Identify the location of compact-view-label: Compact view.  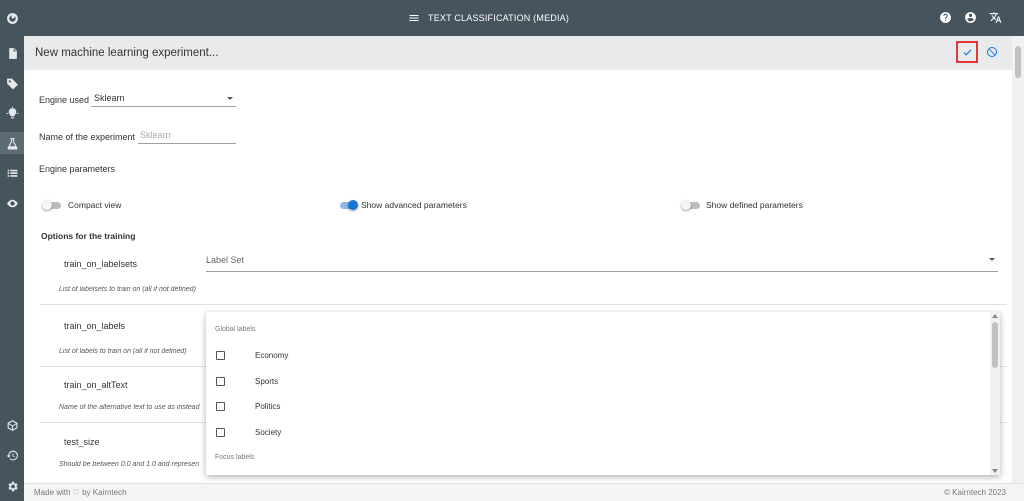
(95, 205).